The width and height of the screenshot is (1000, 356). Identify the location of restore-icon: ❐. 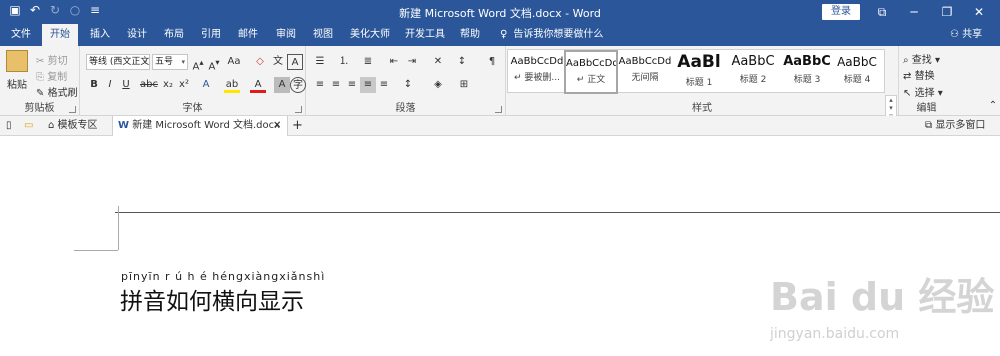
(947, 12).